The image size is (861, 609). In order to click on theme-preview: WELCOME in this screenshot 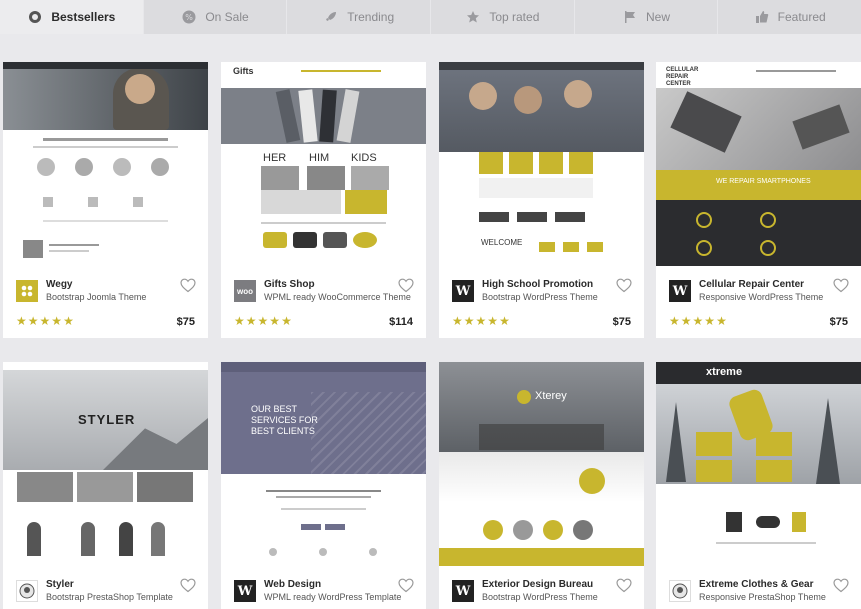, I will do `click(541, 164)`.